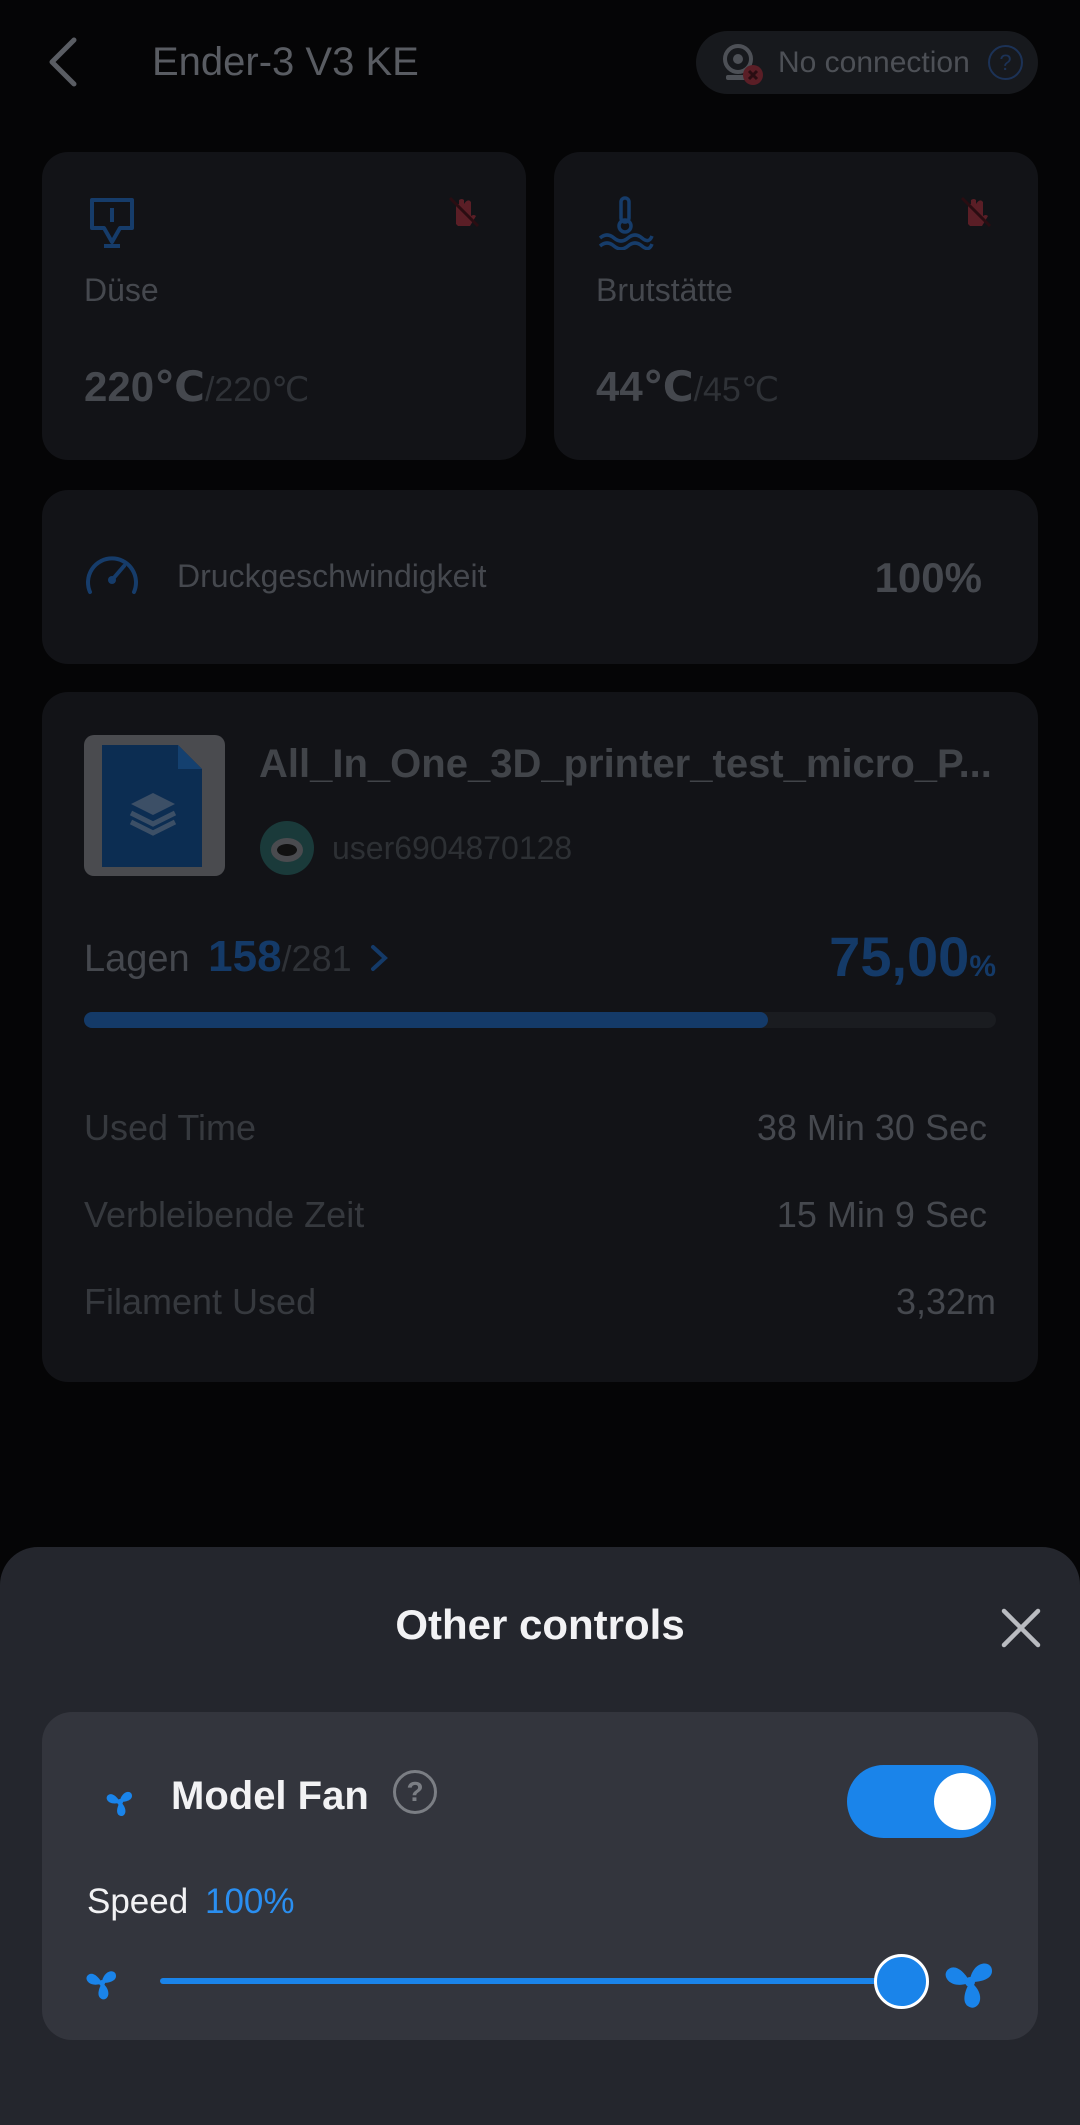 Image resolution: width=1080 pixels, height=2125 pixels. Describe the element at coordinates (250, 1901) in the screenshot. I see `fan-speed-value: 100%` at that location.